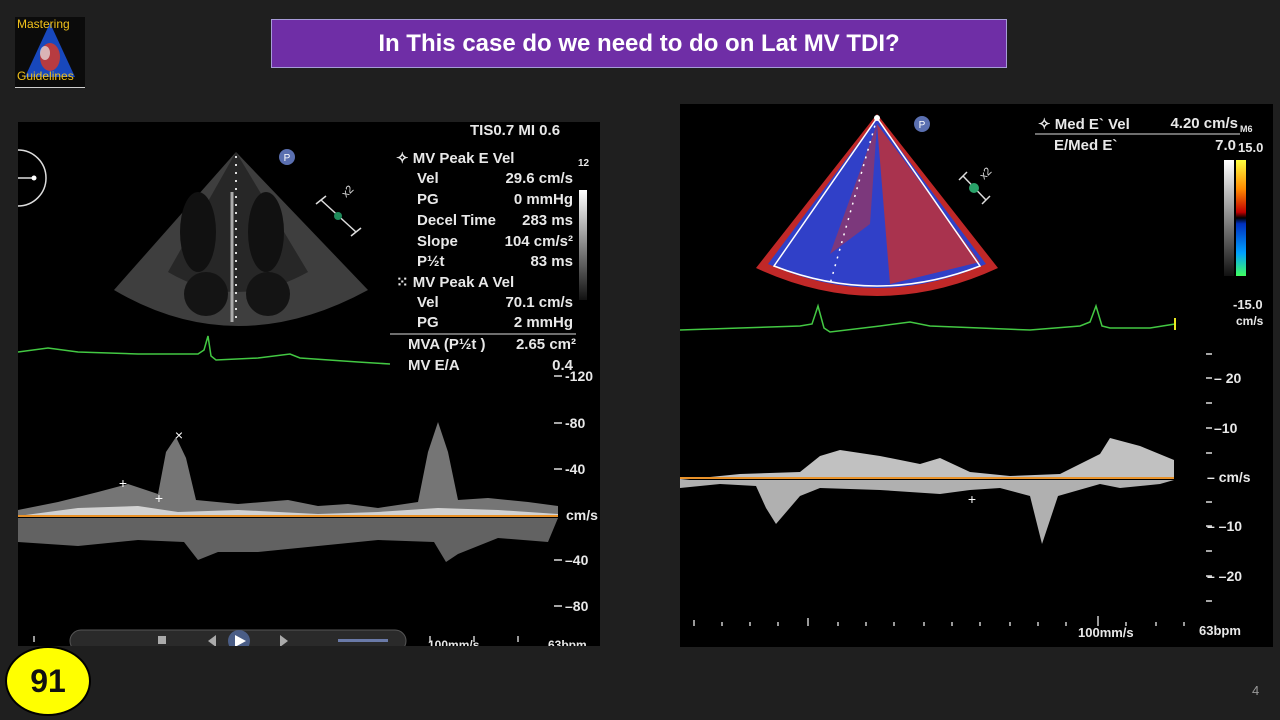  I want to click on left-scale-unit: cm/s, so click(582, 515).